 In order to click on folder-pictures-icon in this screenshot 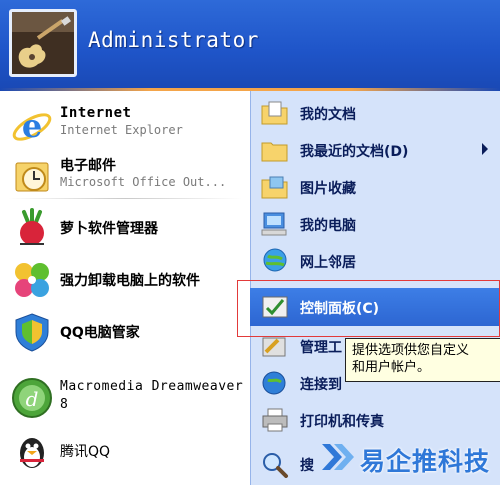, I will do `click(274, 187)`.